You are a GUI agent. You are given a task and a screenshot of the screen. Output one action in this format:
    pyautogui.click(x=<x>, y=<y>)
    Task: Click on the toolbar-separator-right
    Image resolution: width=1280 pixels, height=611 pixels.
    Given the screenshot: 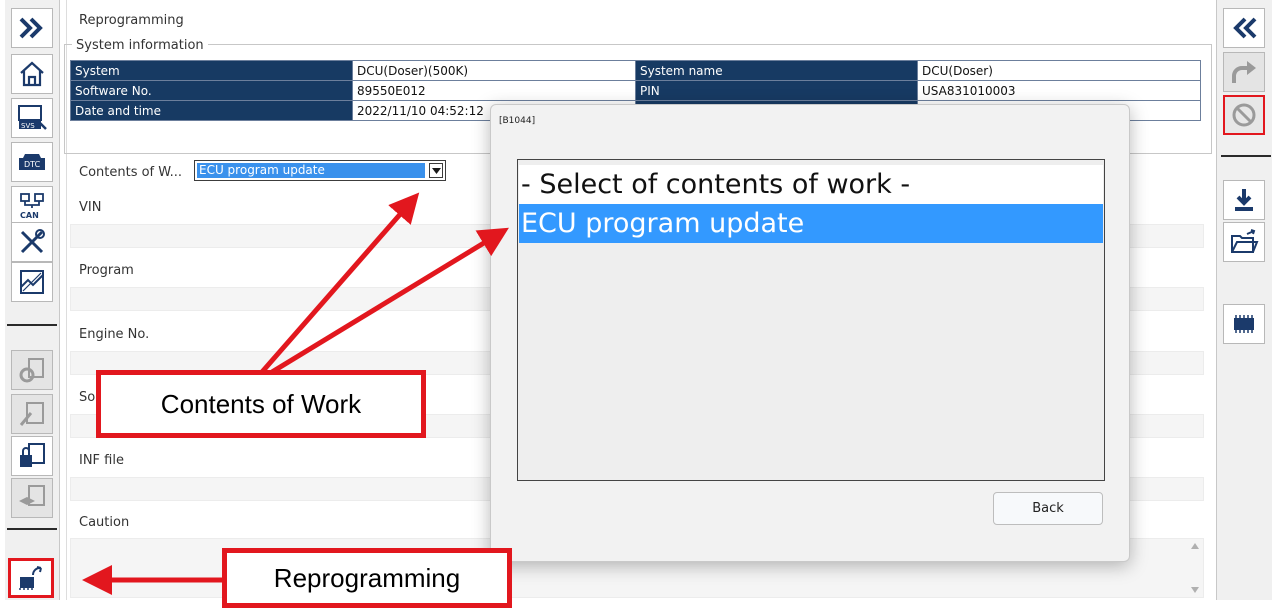 What is the action you would take?
    pyautogui.click(x=1246, y=156)
    